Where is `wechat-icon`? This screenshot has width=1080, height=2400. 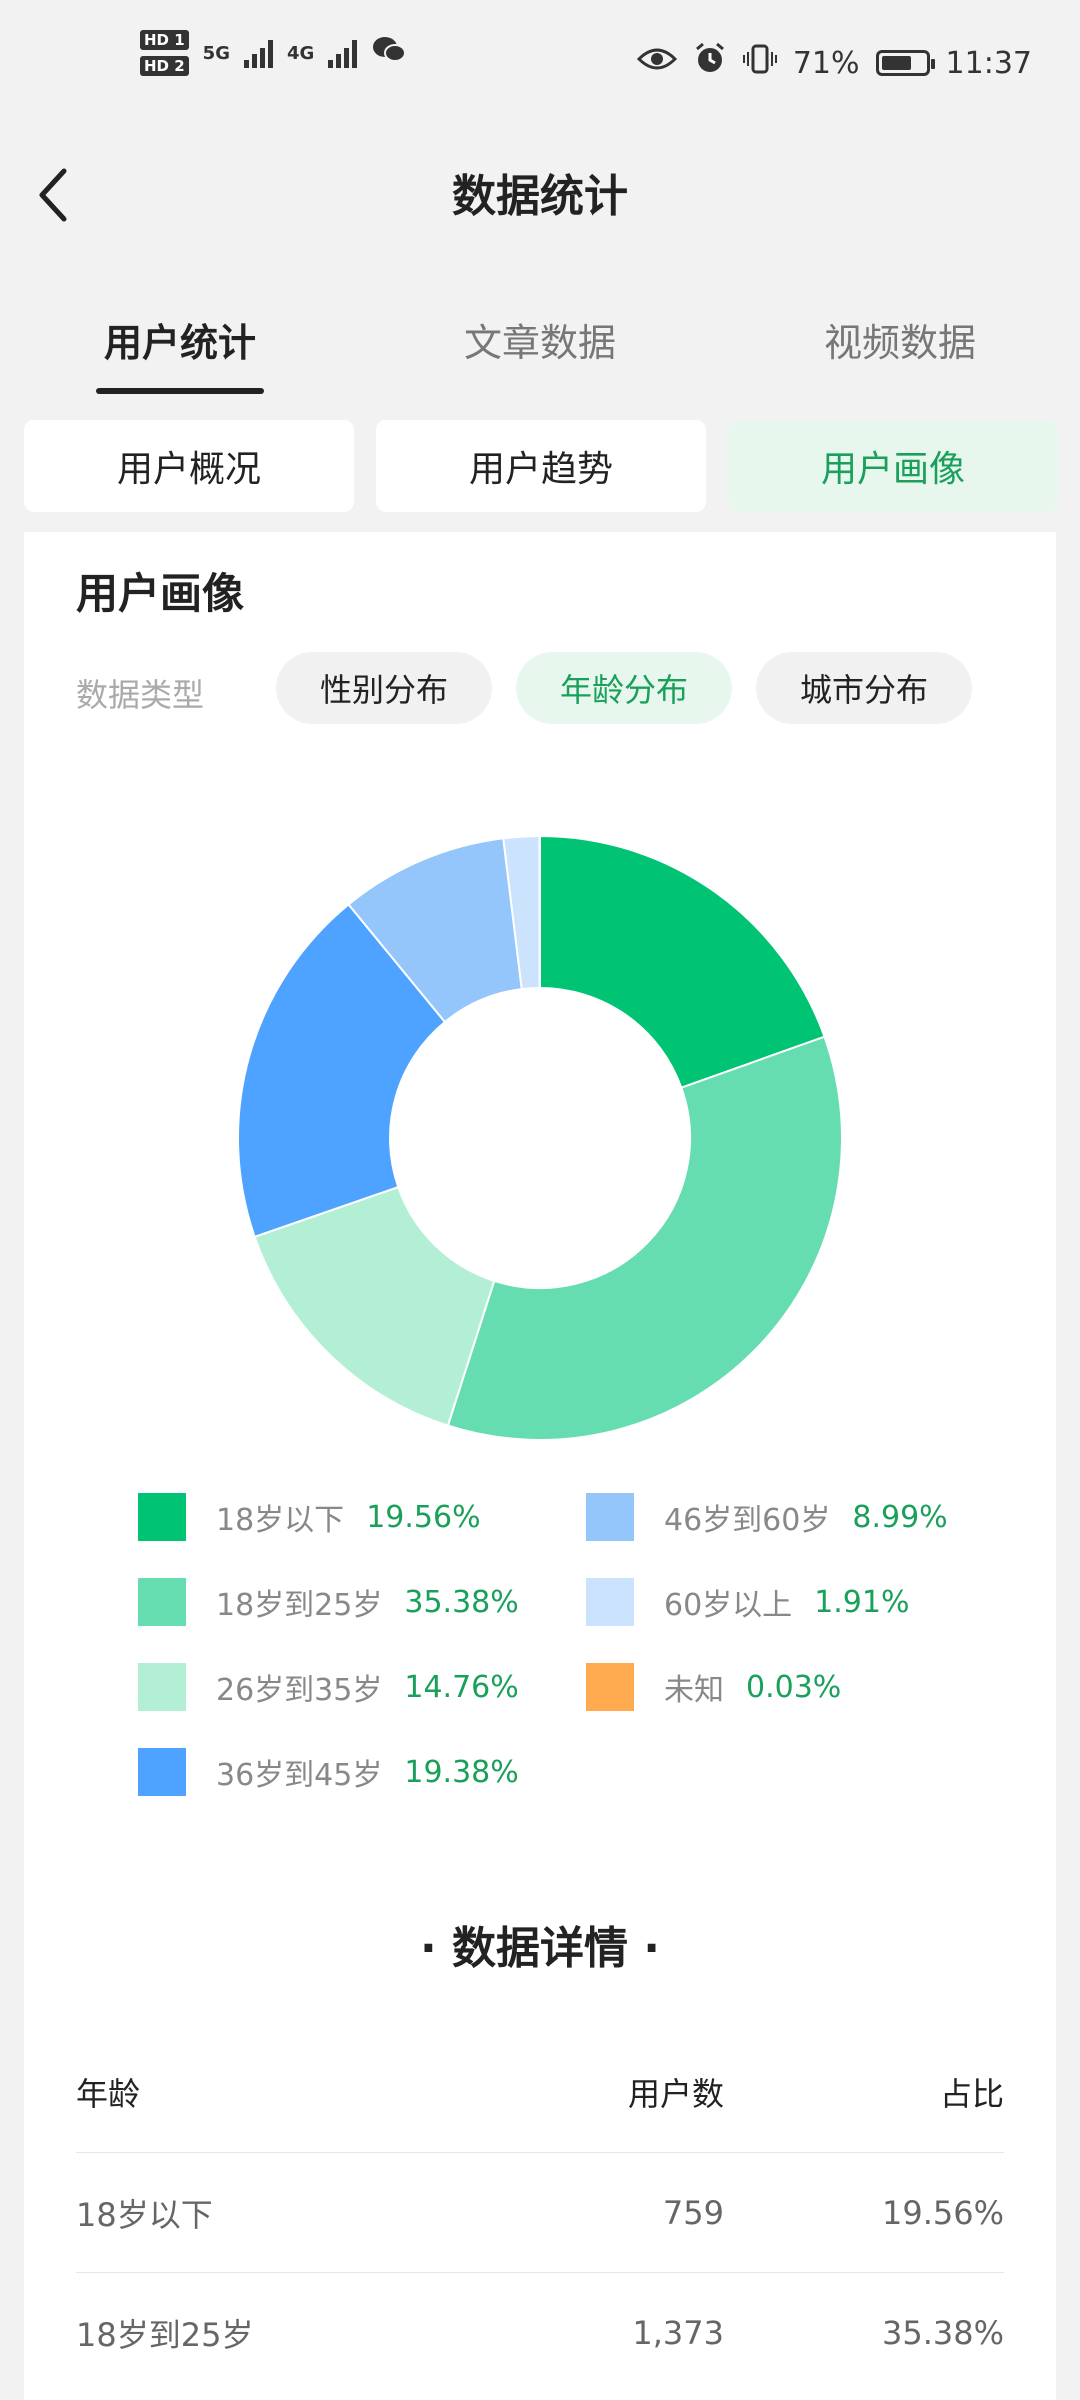
wechat-icon is located at coordinates (389, 53).